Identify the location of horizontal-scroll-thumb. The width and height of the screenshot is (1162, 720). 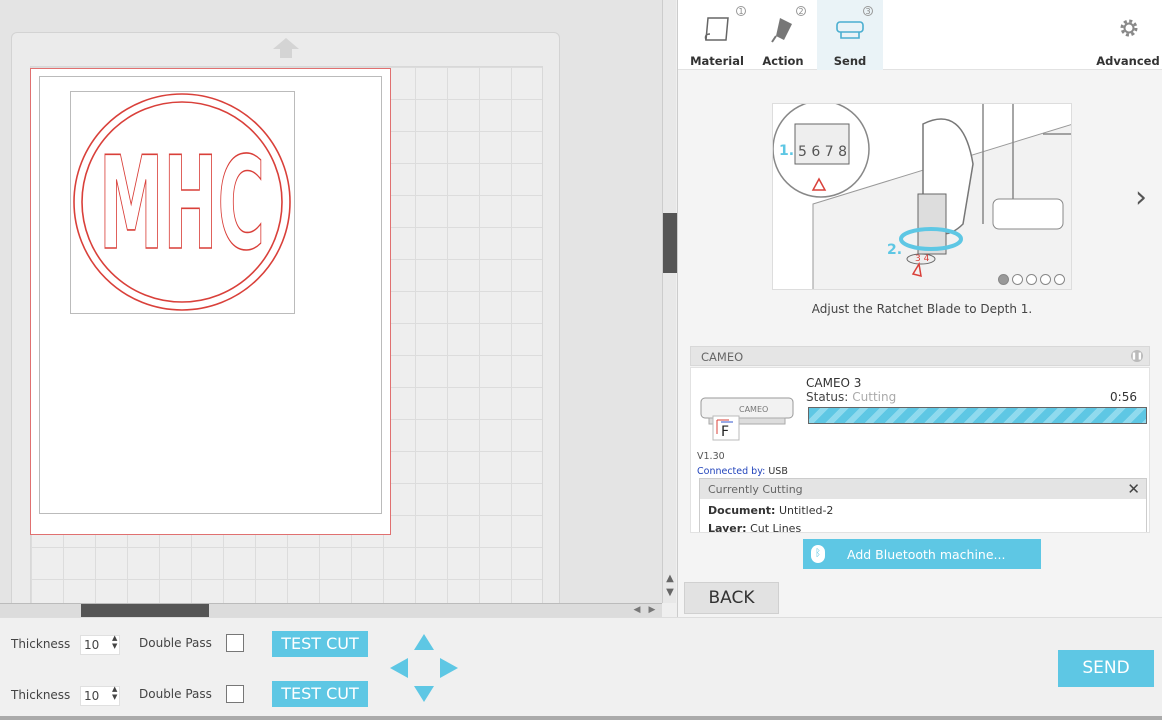
(145, 610).